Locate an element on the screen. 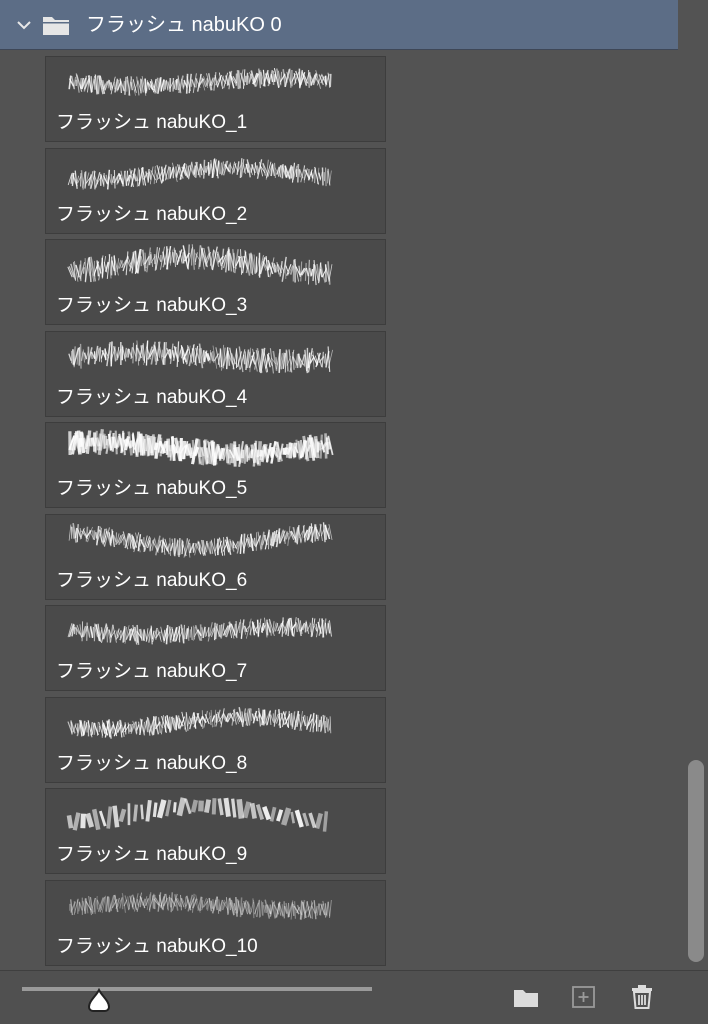 The image size is (708, 1024). chevron-down-icon is located at coordinates (24, 25).